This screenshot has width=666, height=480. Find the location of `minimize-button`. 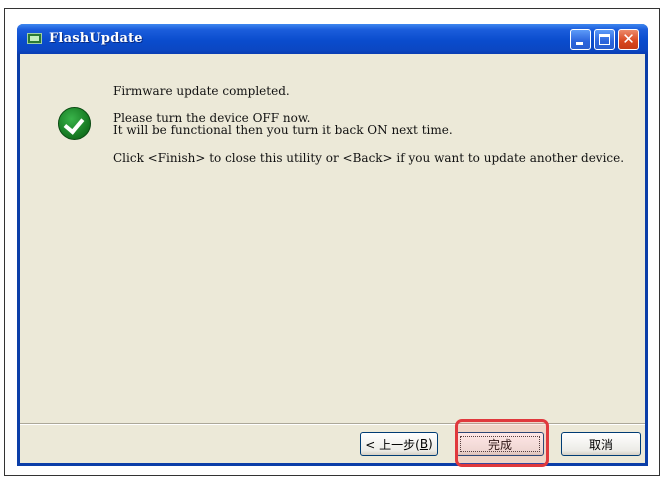

minimize-button is located at coordinates (580, 39).